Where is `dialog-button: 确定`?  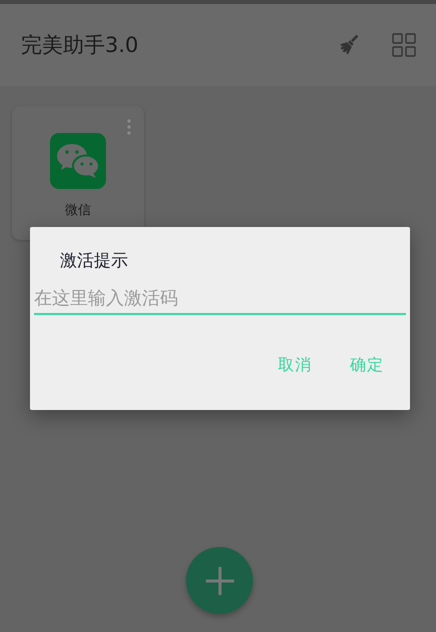
dialog-button: 确定 is located at coordinates (367, 365).